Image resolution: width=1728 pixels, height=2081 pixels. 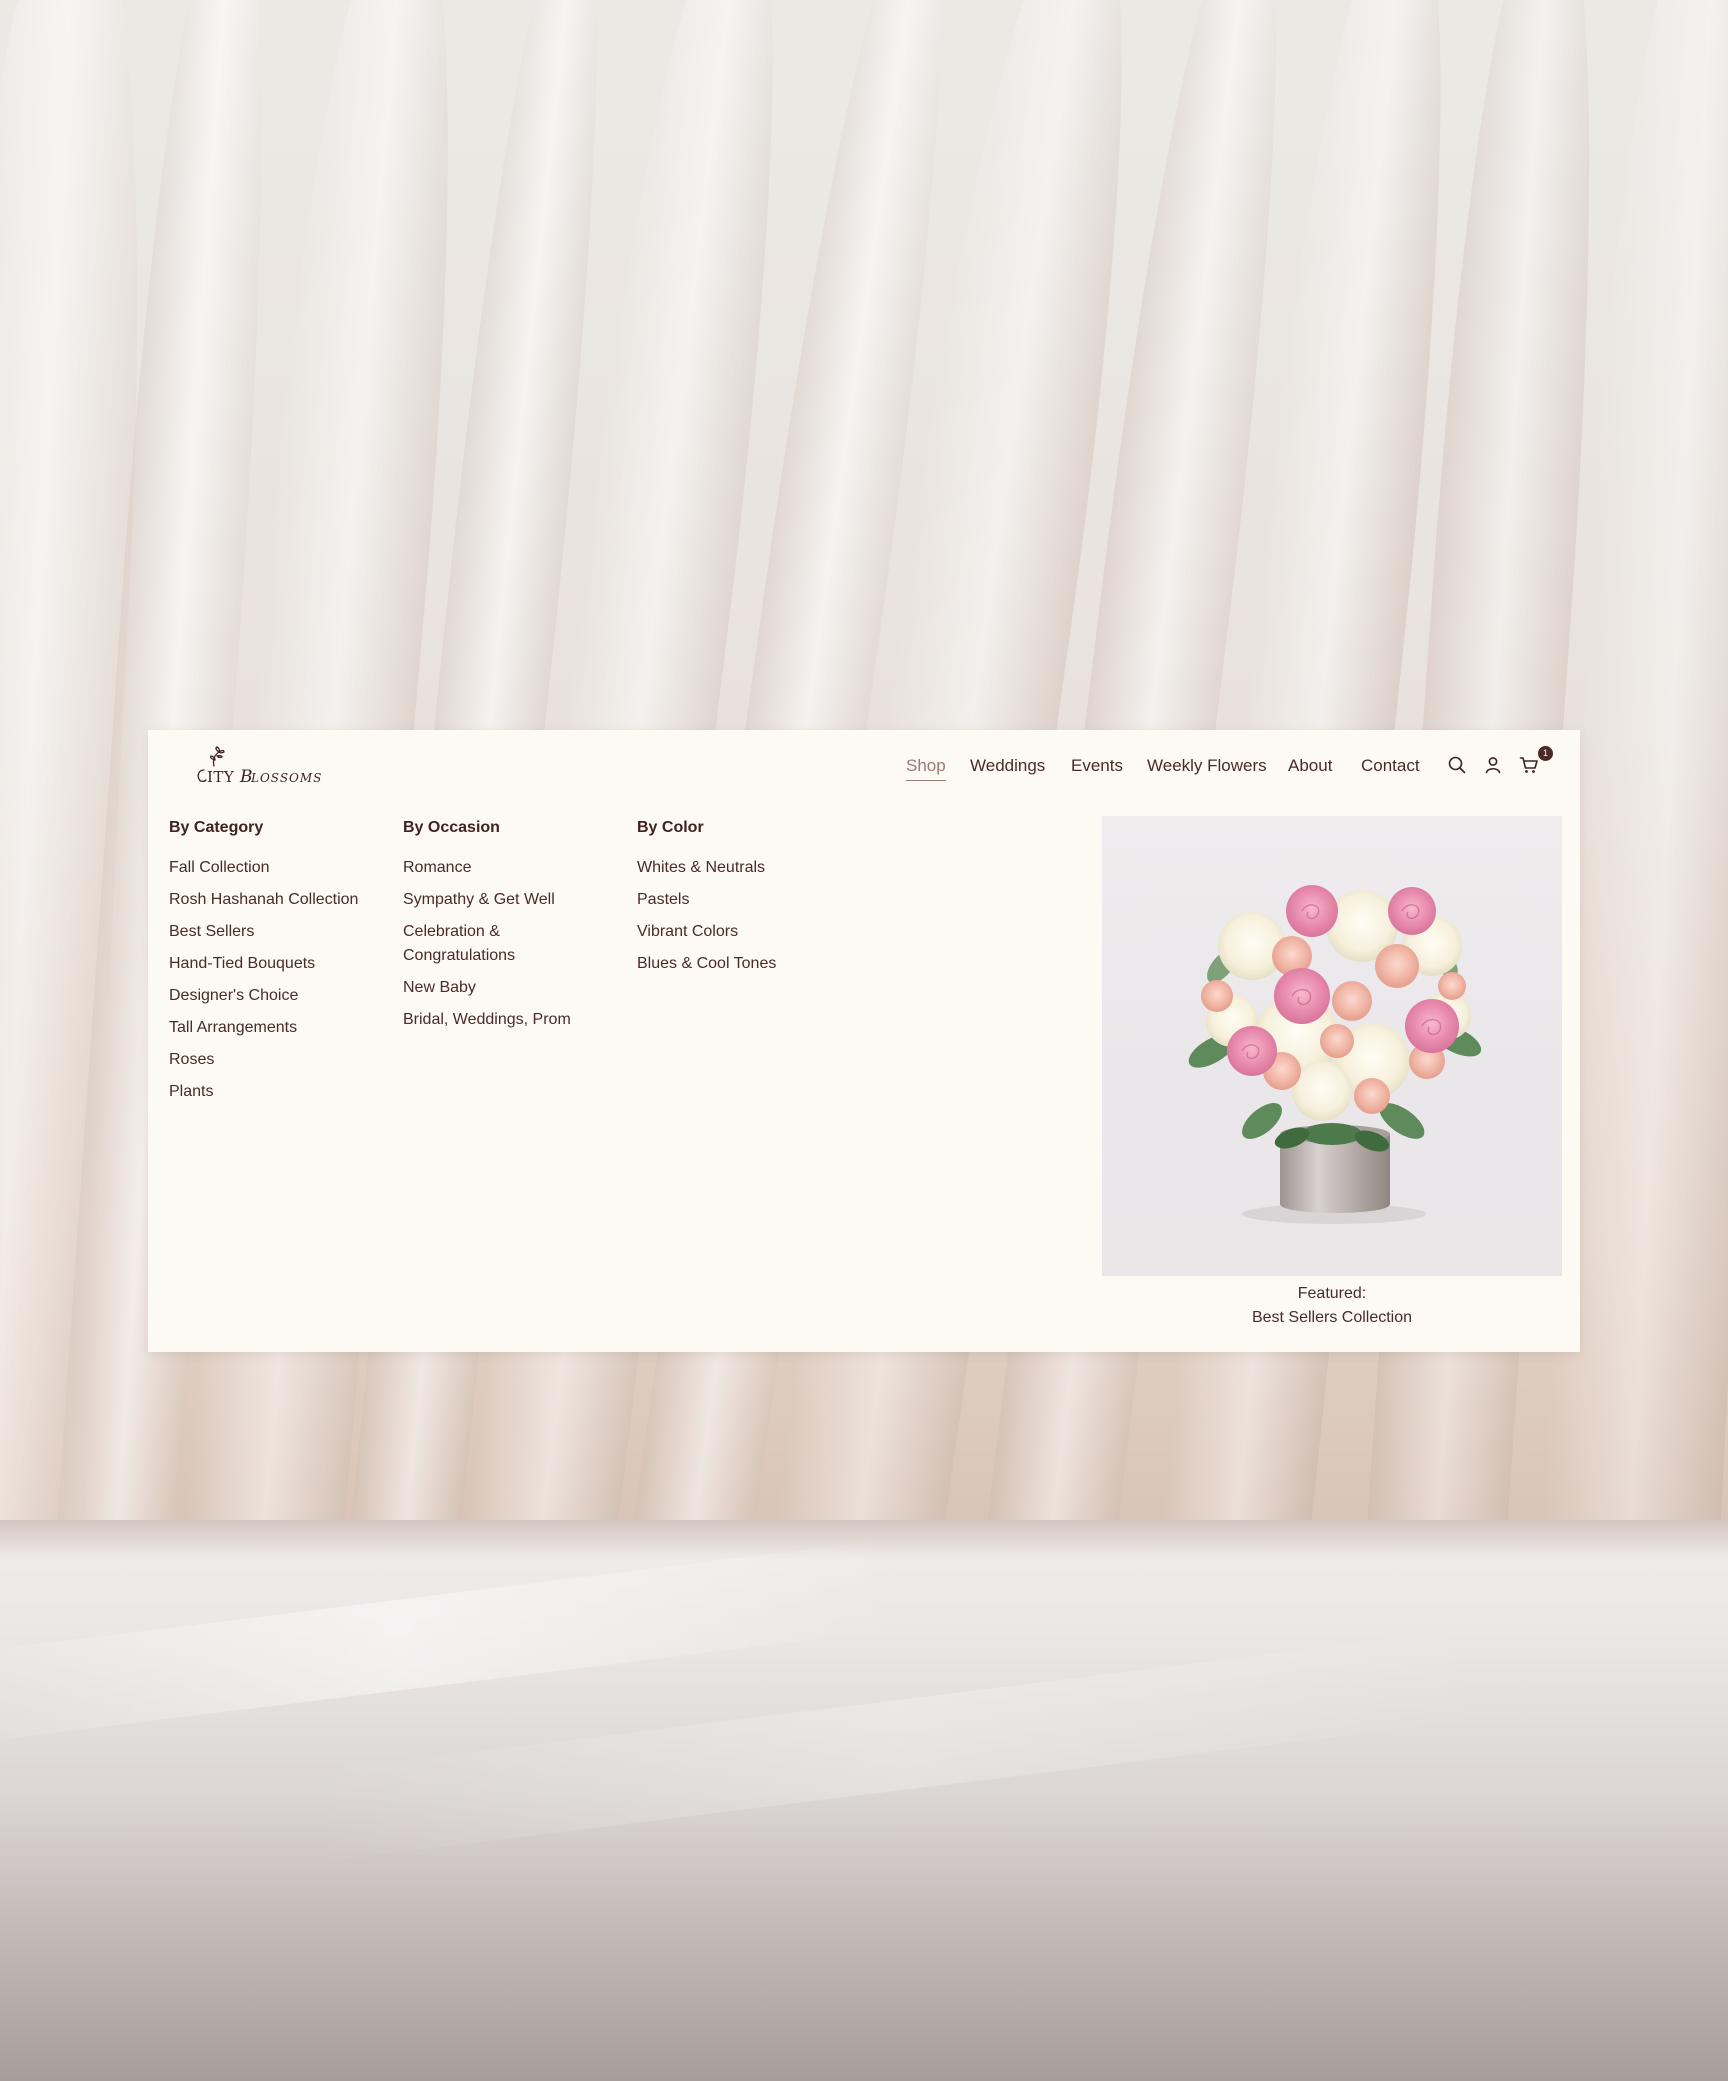 I want to click on menu-item-best-sellers: Best Sellers, so click(x=263, y=932).